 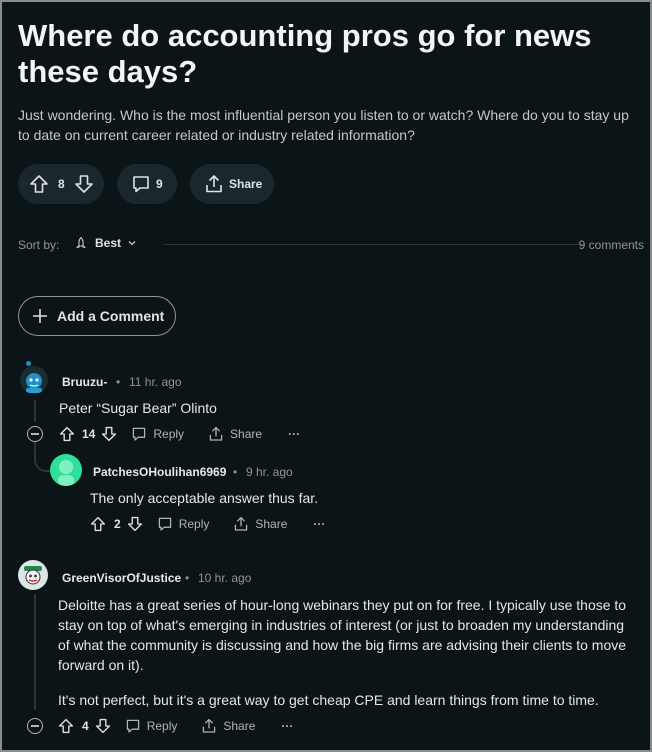 I want to click on sort-divider, so click(x=373, y=244).